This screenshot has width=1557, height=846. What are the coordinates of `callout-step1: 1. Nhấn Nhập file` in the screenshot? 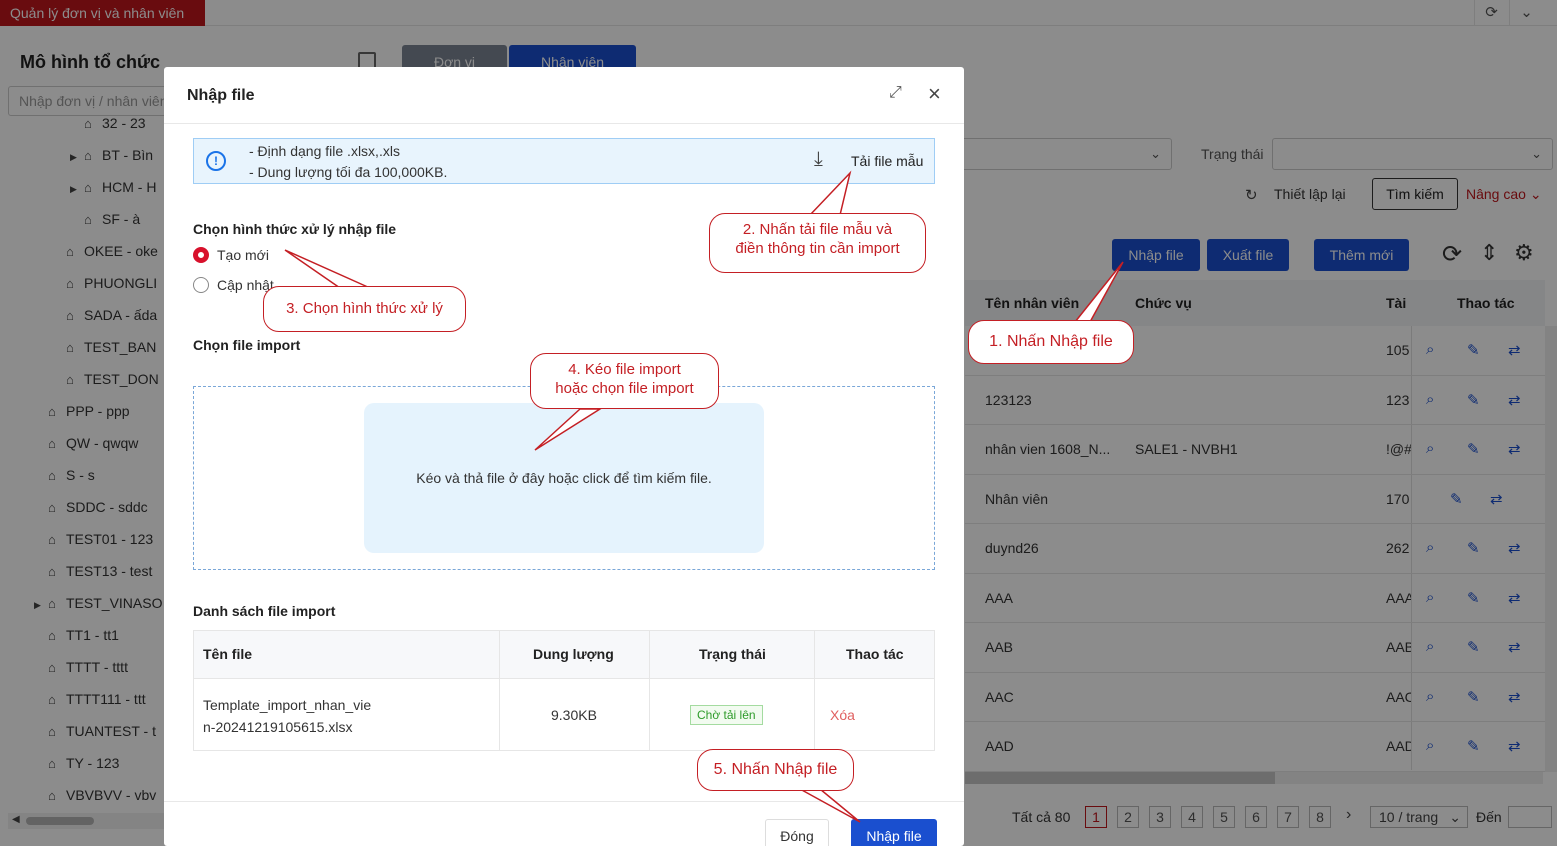 It's located at (1051, 342).